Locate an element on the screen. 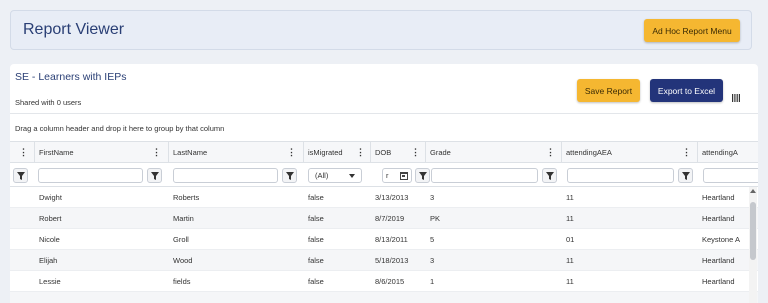  column-label: attendingA is located at coordinates (720, 152).